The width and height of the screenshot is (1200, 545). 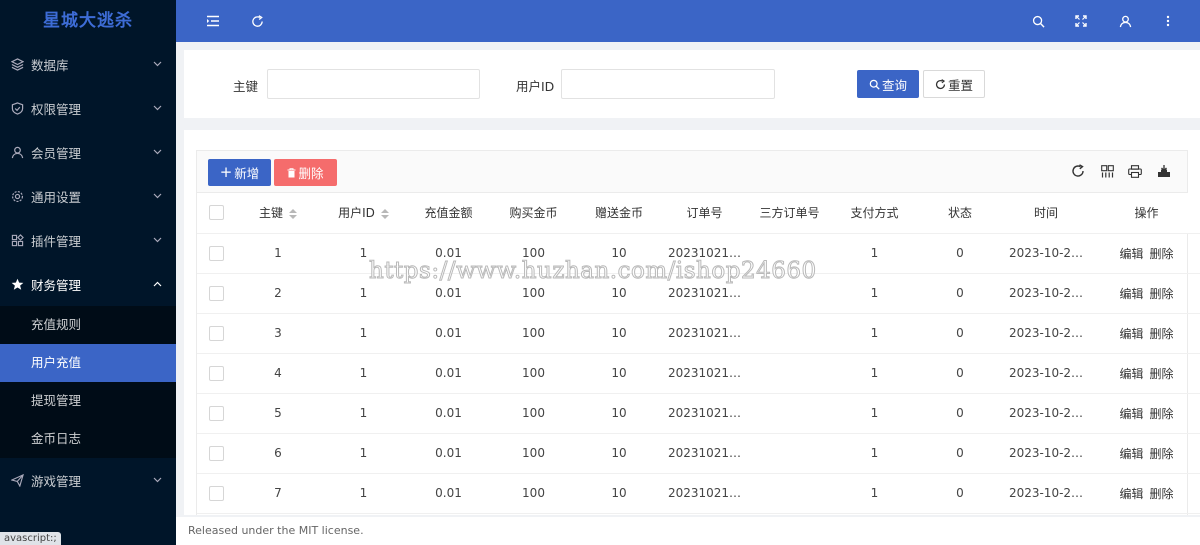 I want to click on col-header-pk: 主键, so click(x=278, y=213).